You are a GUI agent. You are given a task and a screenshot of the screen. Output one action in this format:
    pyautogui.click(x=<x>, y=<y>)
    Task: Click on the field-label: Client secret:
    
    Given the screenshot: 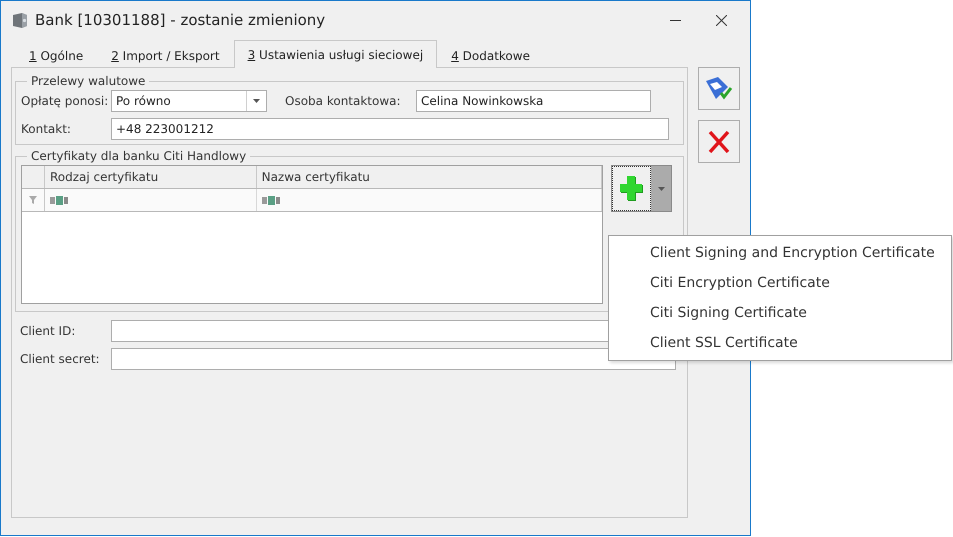 What is the action you would take?
    pyautogui.click(x=60, y=359)
    